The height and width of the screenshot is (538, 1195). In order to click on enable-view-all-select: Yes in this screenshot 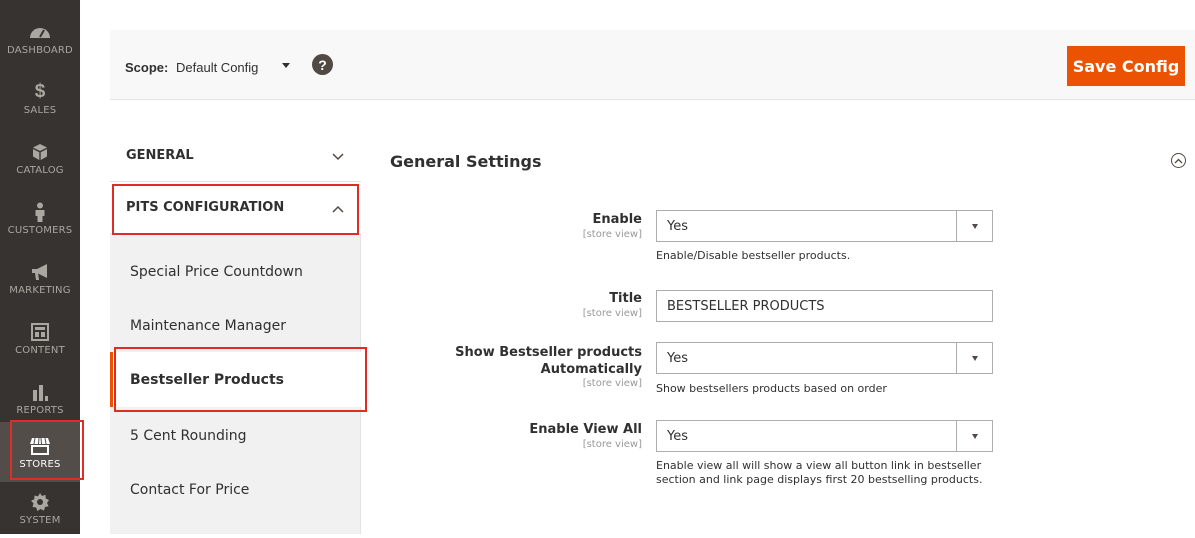, I will do `click(824, 436)`.